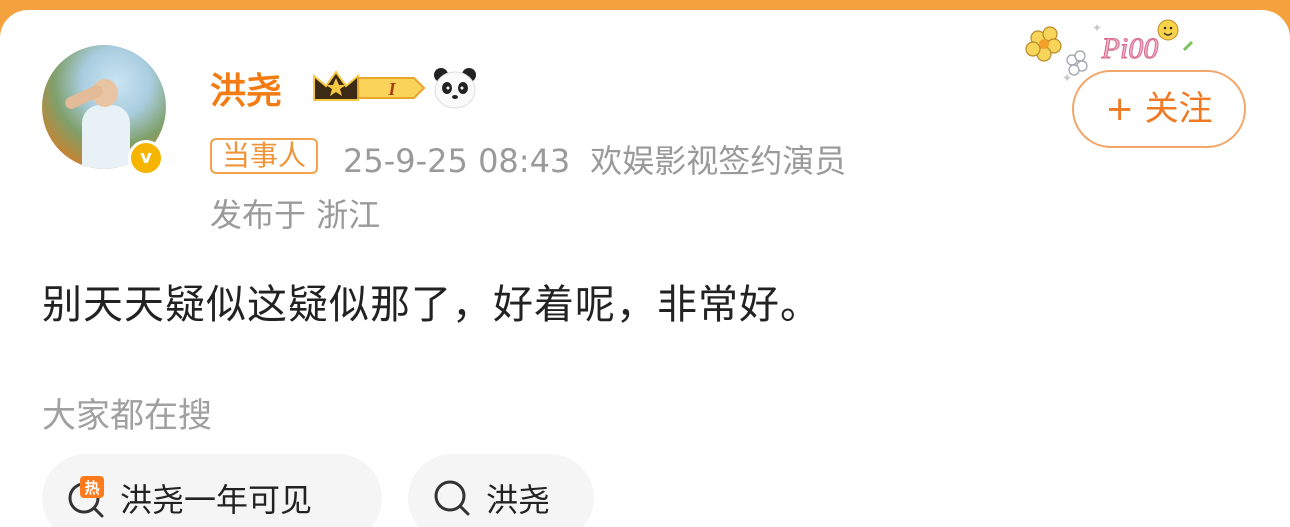 The image size is (1290, 527). Describe the element at coordinates (91, 488) in the screenshot. I see `hot-badge-text: 热` at that location.